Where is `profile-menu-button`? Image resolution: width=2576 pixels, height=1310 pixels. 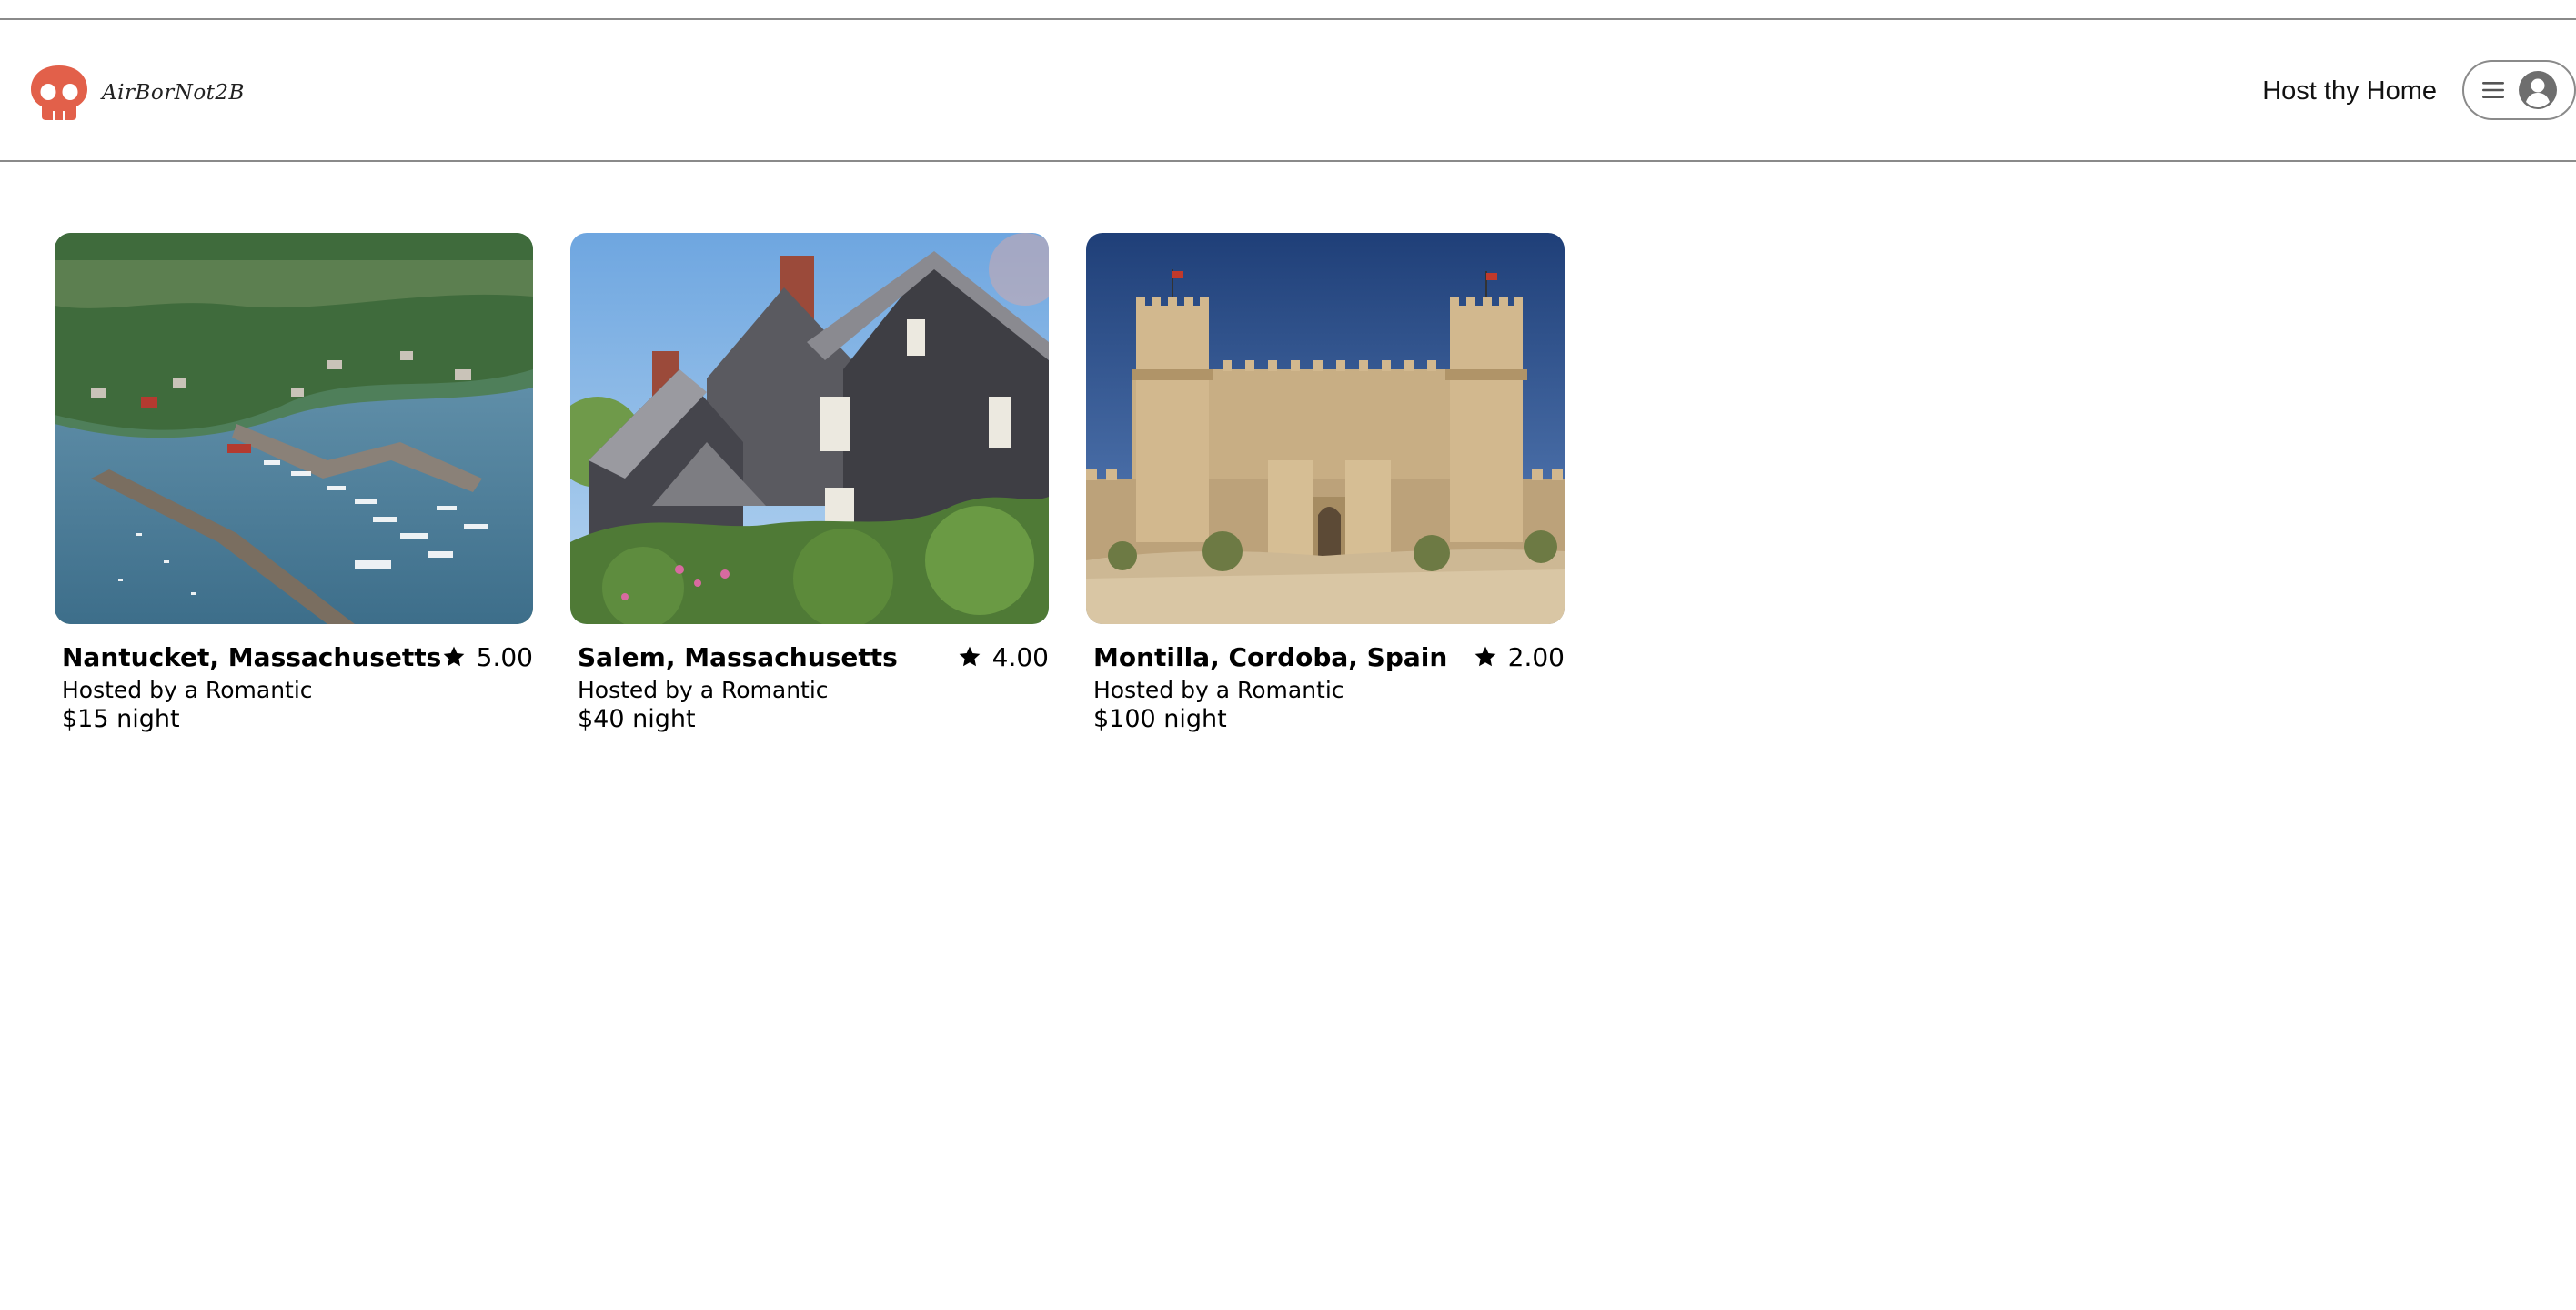
profile-menu-button is located at coordinates (2519, 90).